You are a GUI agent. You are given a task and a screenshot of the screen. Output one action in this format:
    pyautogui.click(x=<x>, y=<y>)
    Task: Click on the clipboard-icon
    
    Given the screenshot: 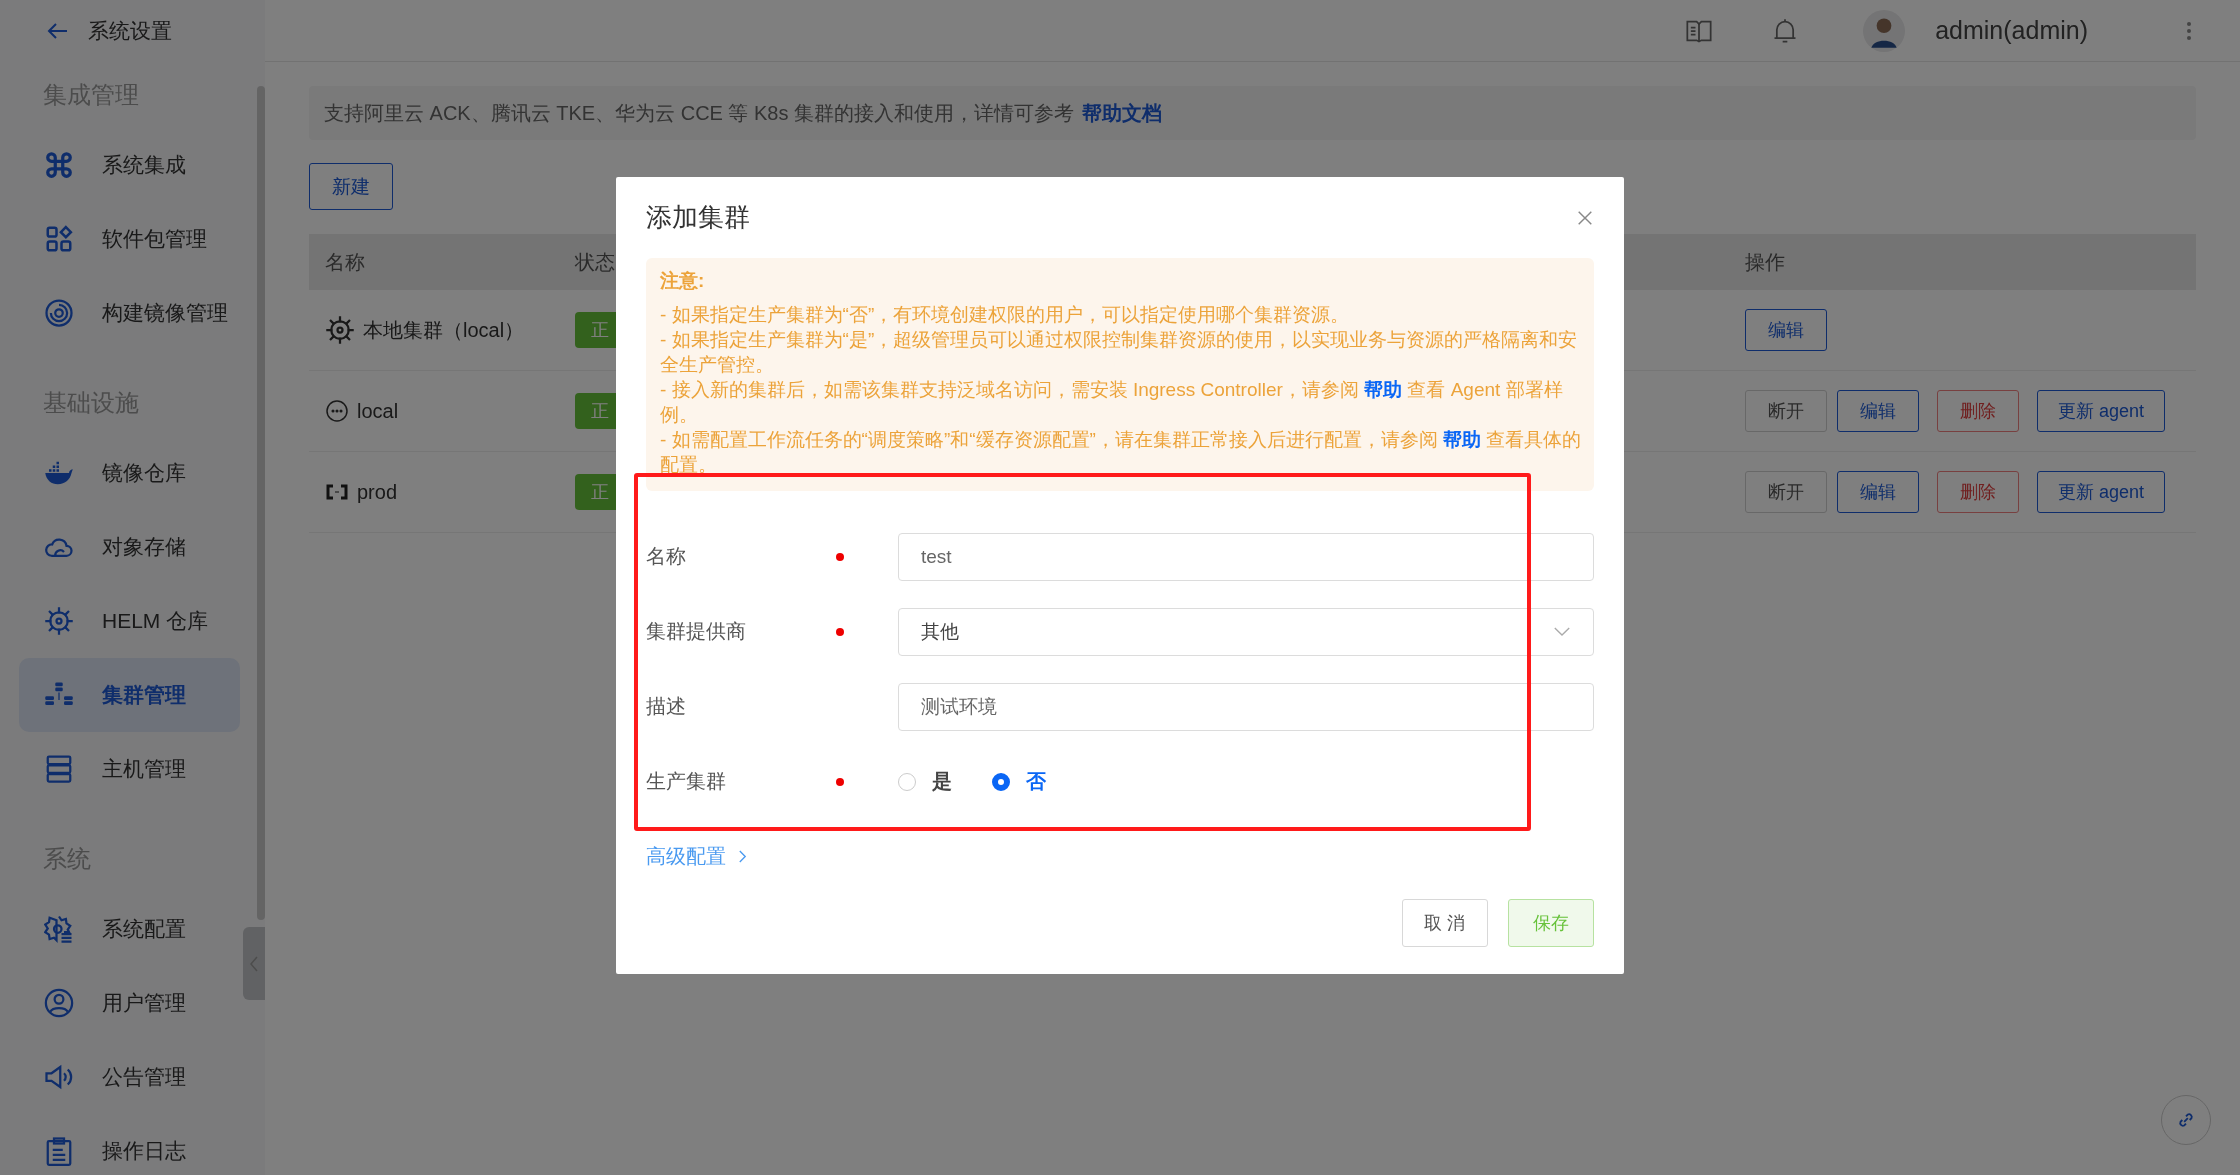 What is the action you would take?
    pyautogui.click(x=59, y=1151)
    